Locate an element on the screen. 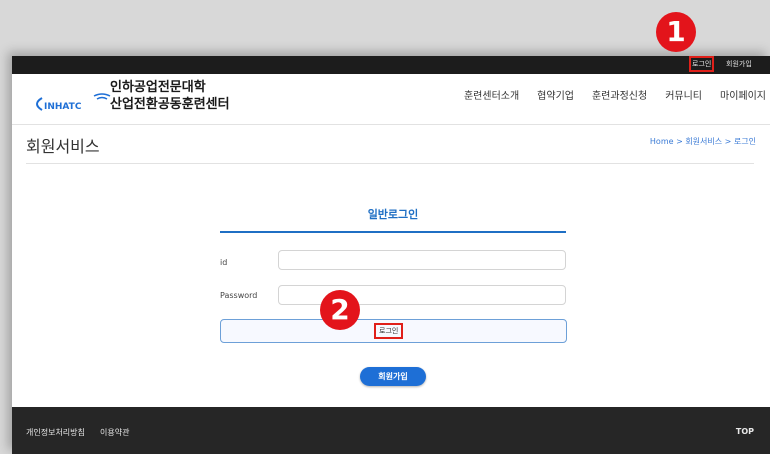  login-button: 로그인 is located at coordinates (393, 331).